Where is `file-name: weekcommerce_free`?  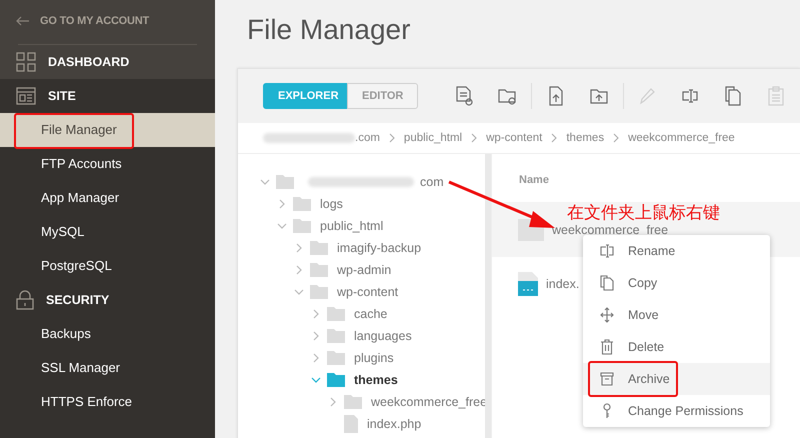
file-name: weekcommerce_free is located at coordinates (610, 230).